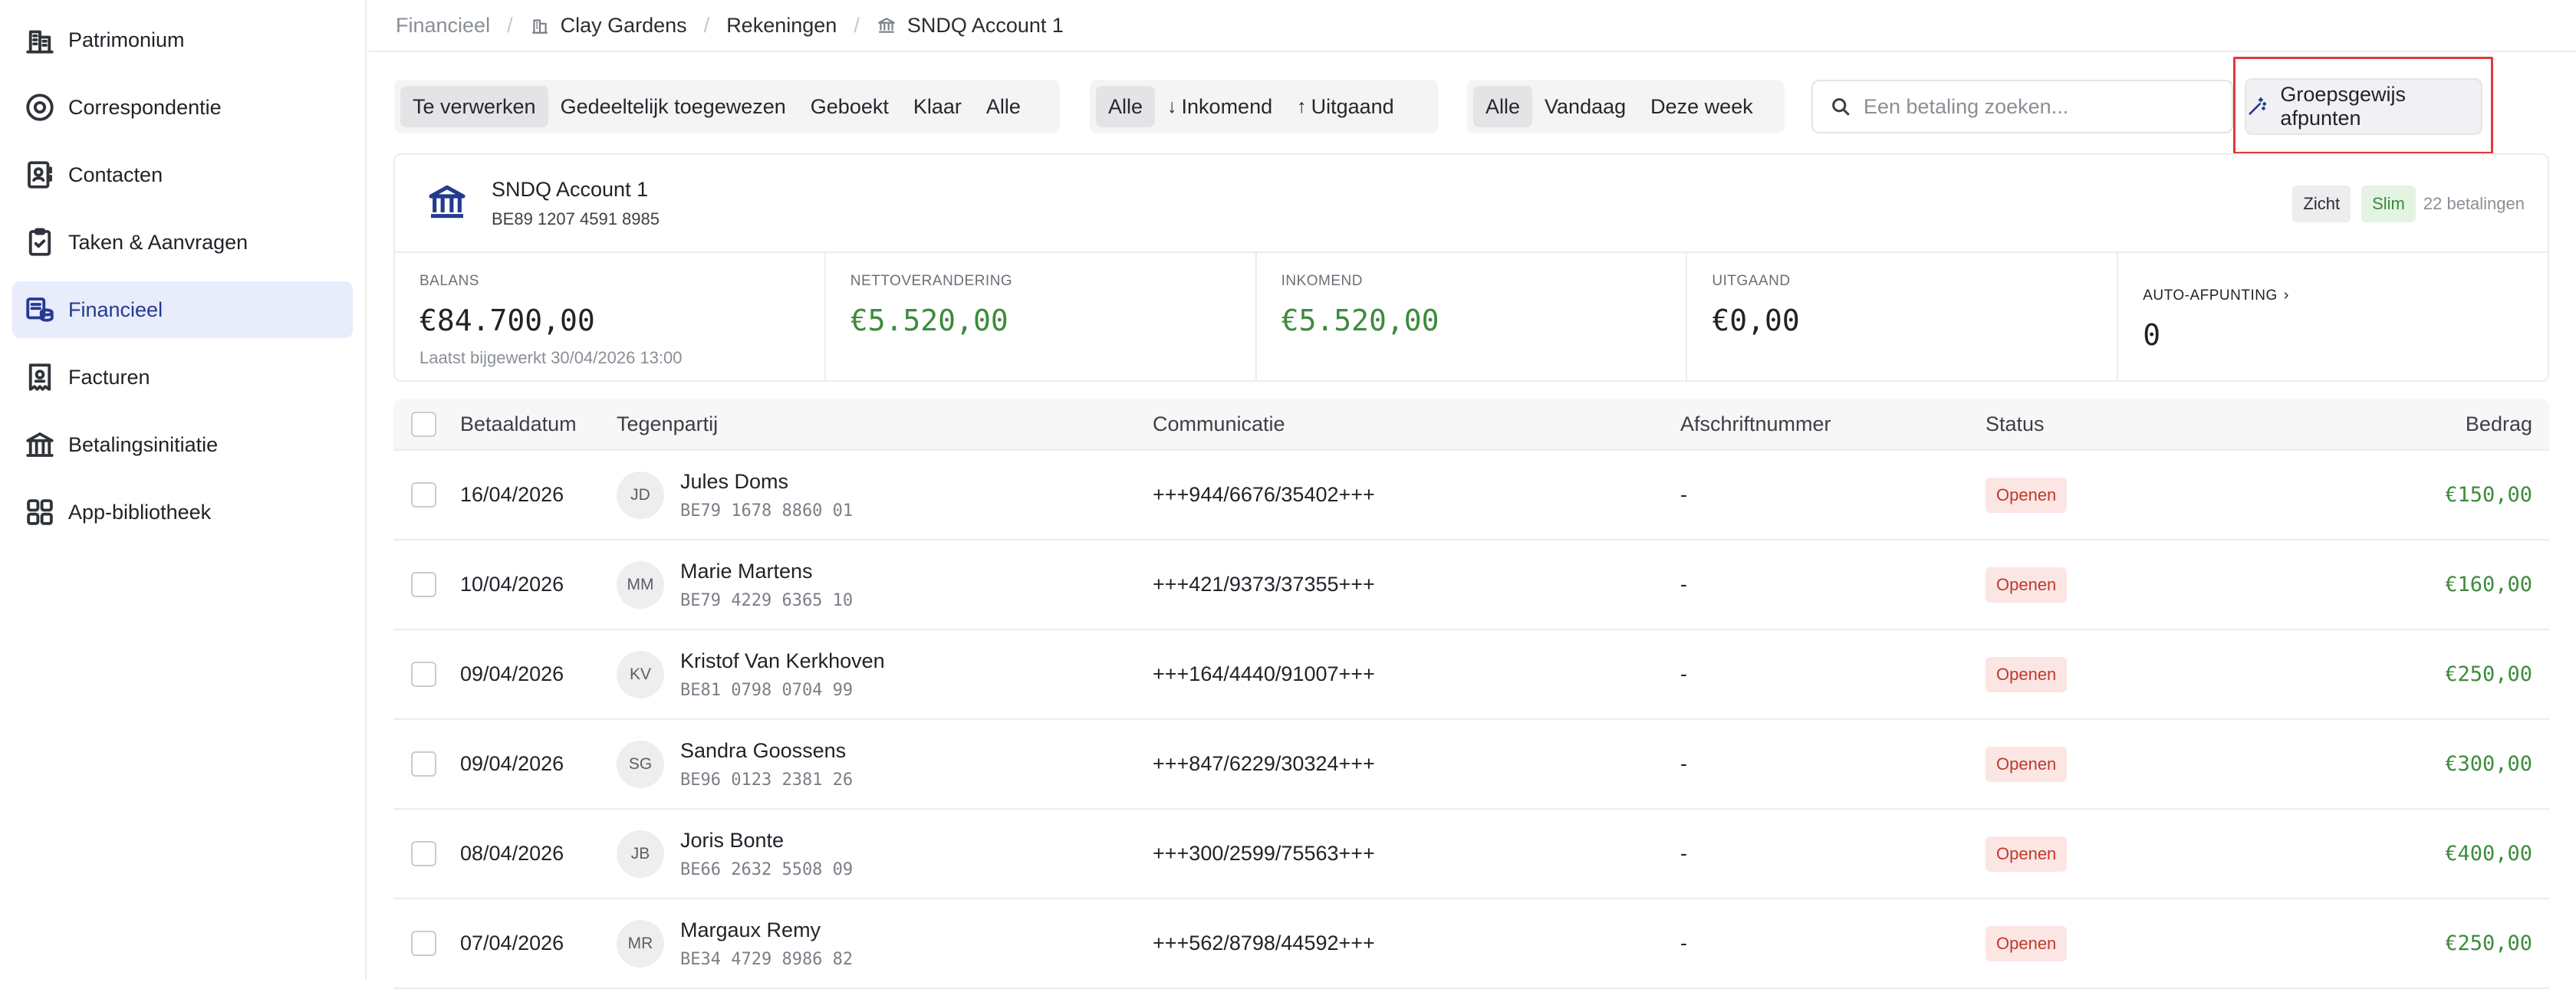 This screenshot has width=2576, height=989. What do you see at coordinates (640, 674) in the screenshot?
I see `avatar: KV` at bounding box center [640, 674].